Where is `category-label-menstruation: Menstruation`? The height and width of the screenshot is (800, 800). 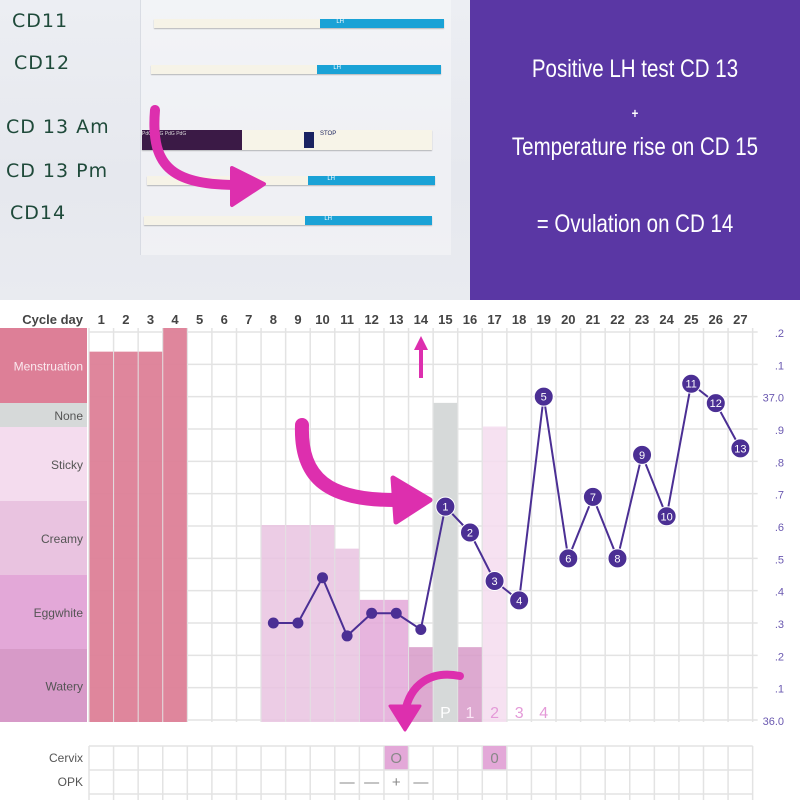
category-label-menstruation: Menstruation is located at coordinates (48, 367).